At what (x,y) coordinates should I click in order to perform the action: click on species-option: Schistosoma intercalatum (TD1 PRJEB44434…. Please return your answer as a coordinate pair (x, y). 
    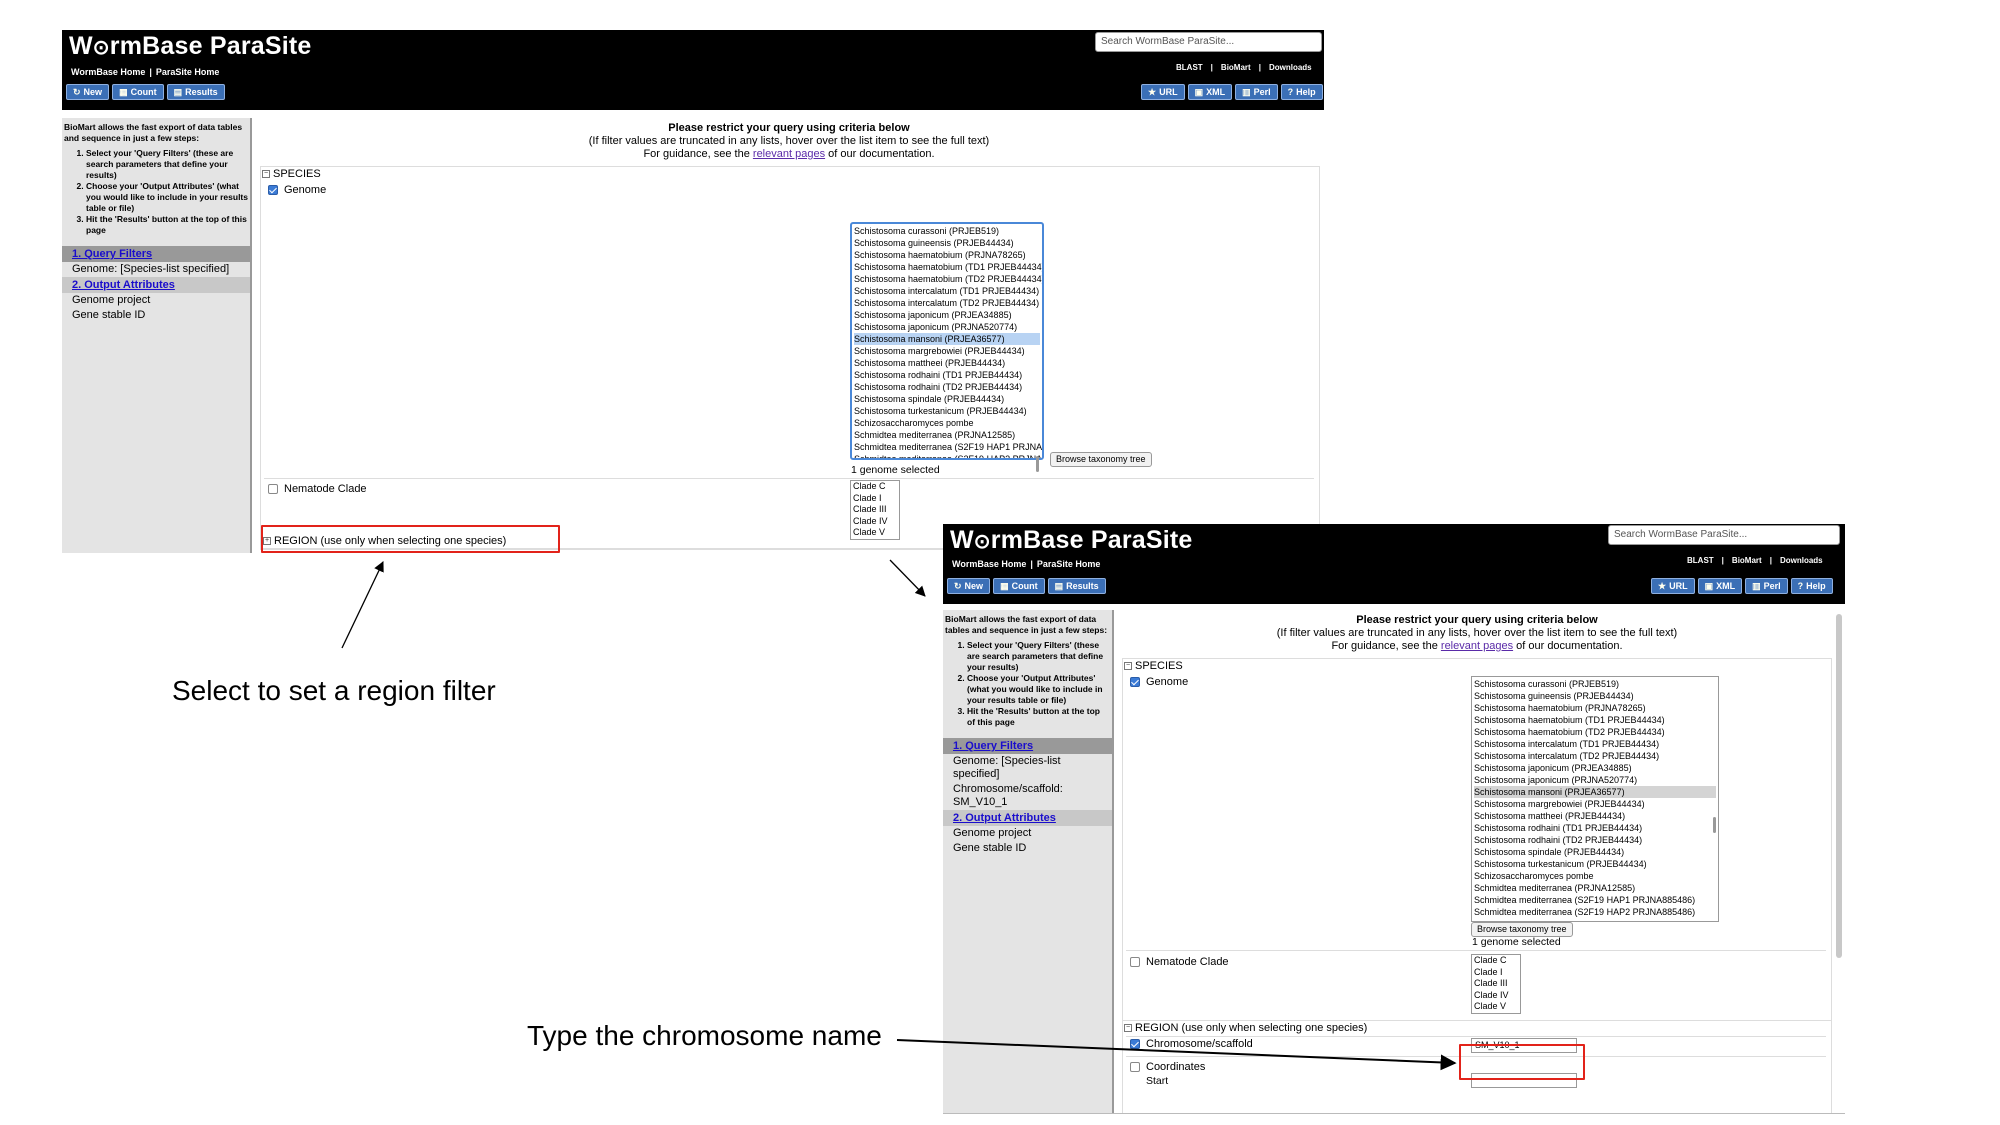
    Looking at the image, I should click on (947, 291).